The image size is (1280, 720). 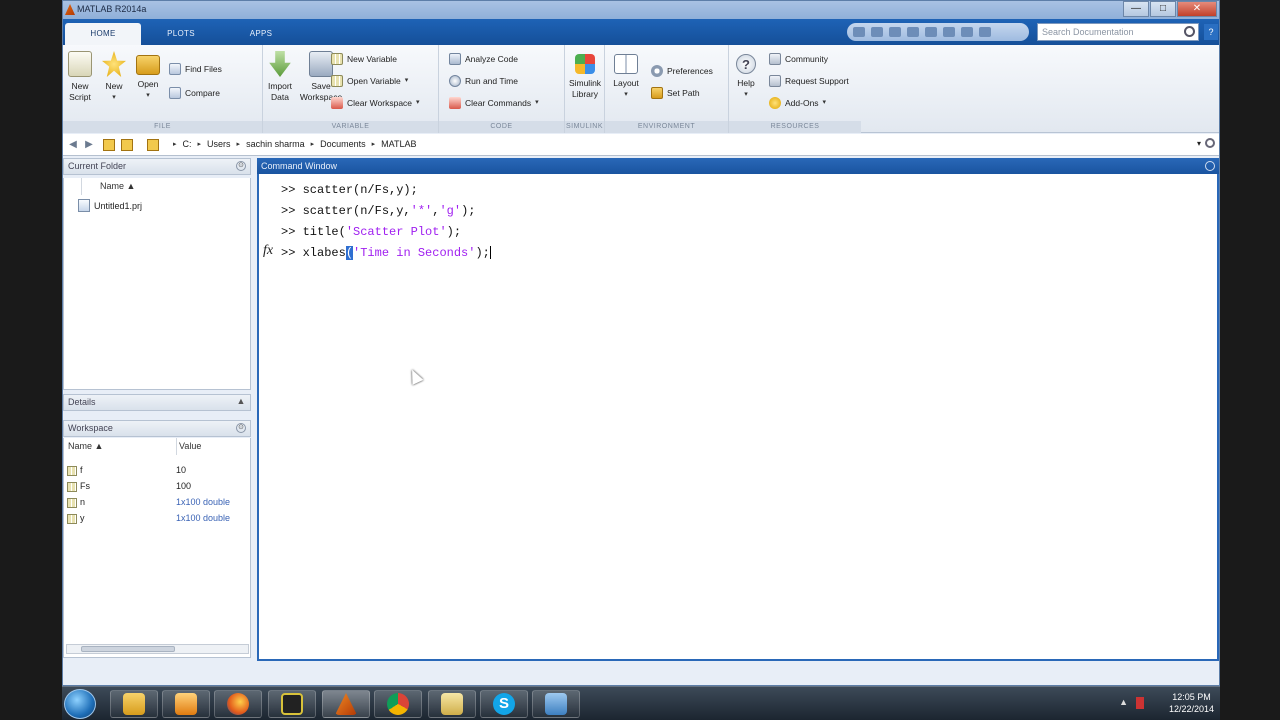 I want to click on clear-commands-button: Clear Commands ▾, so click(x=494, y=103).